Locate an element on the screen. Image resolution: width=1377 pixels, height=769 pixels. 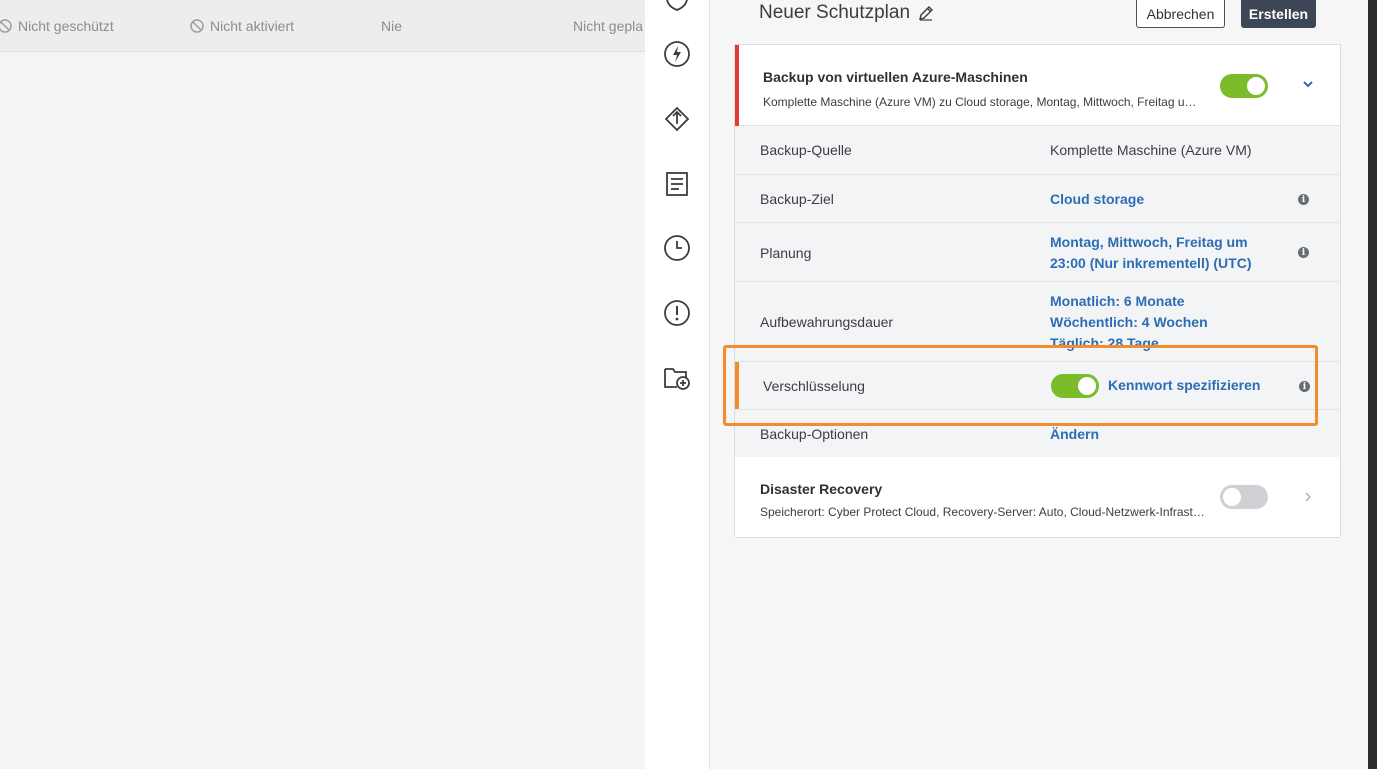
pencil-icon is located at coordinates (926, 13).